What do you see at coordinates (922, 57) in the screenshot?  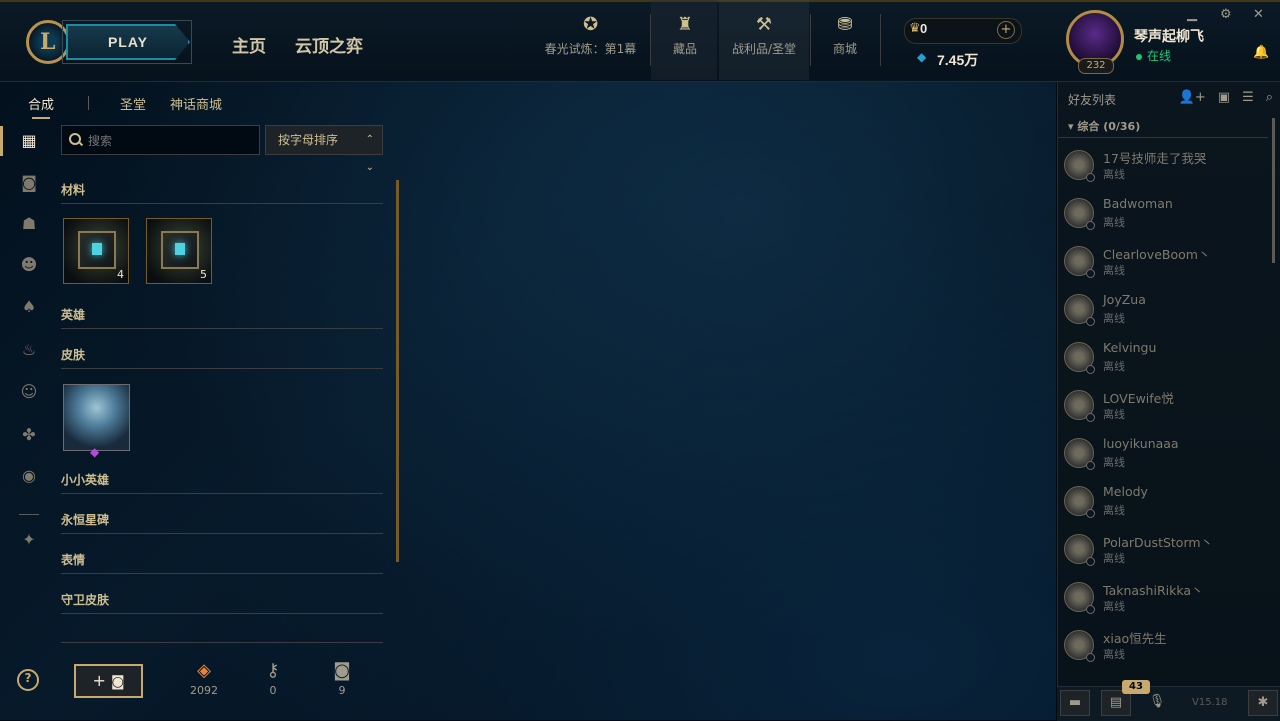 I see `blue-essence-icon: ◆` at bounding box center [922, 57].